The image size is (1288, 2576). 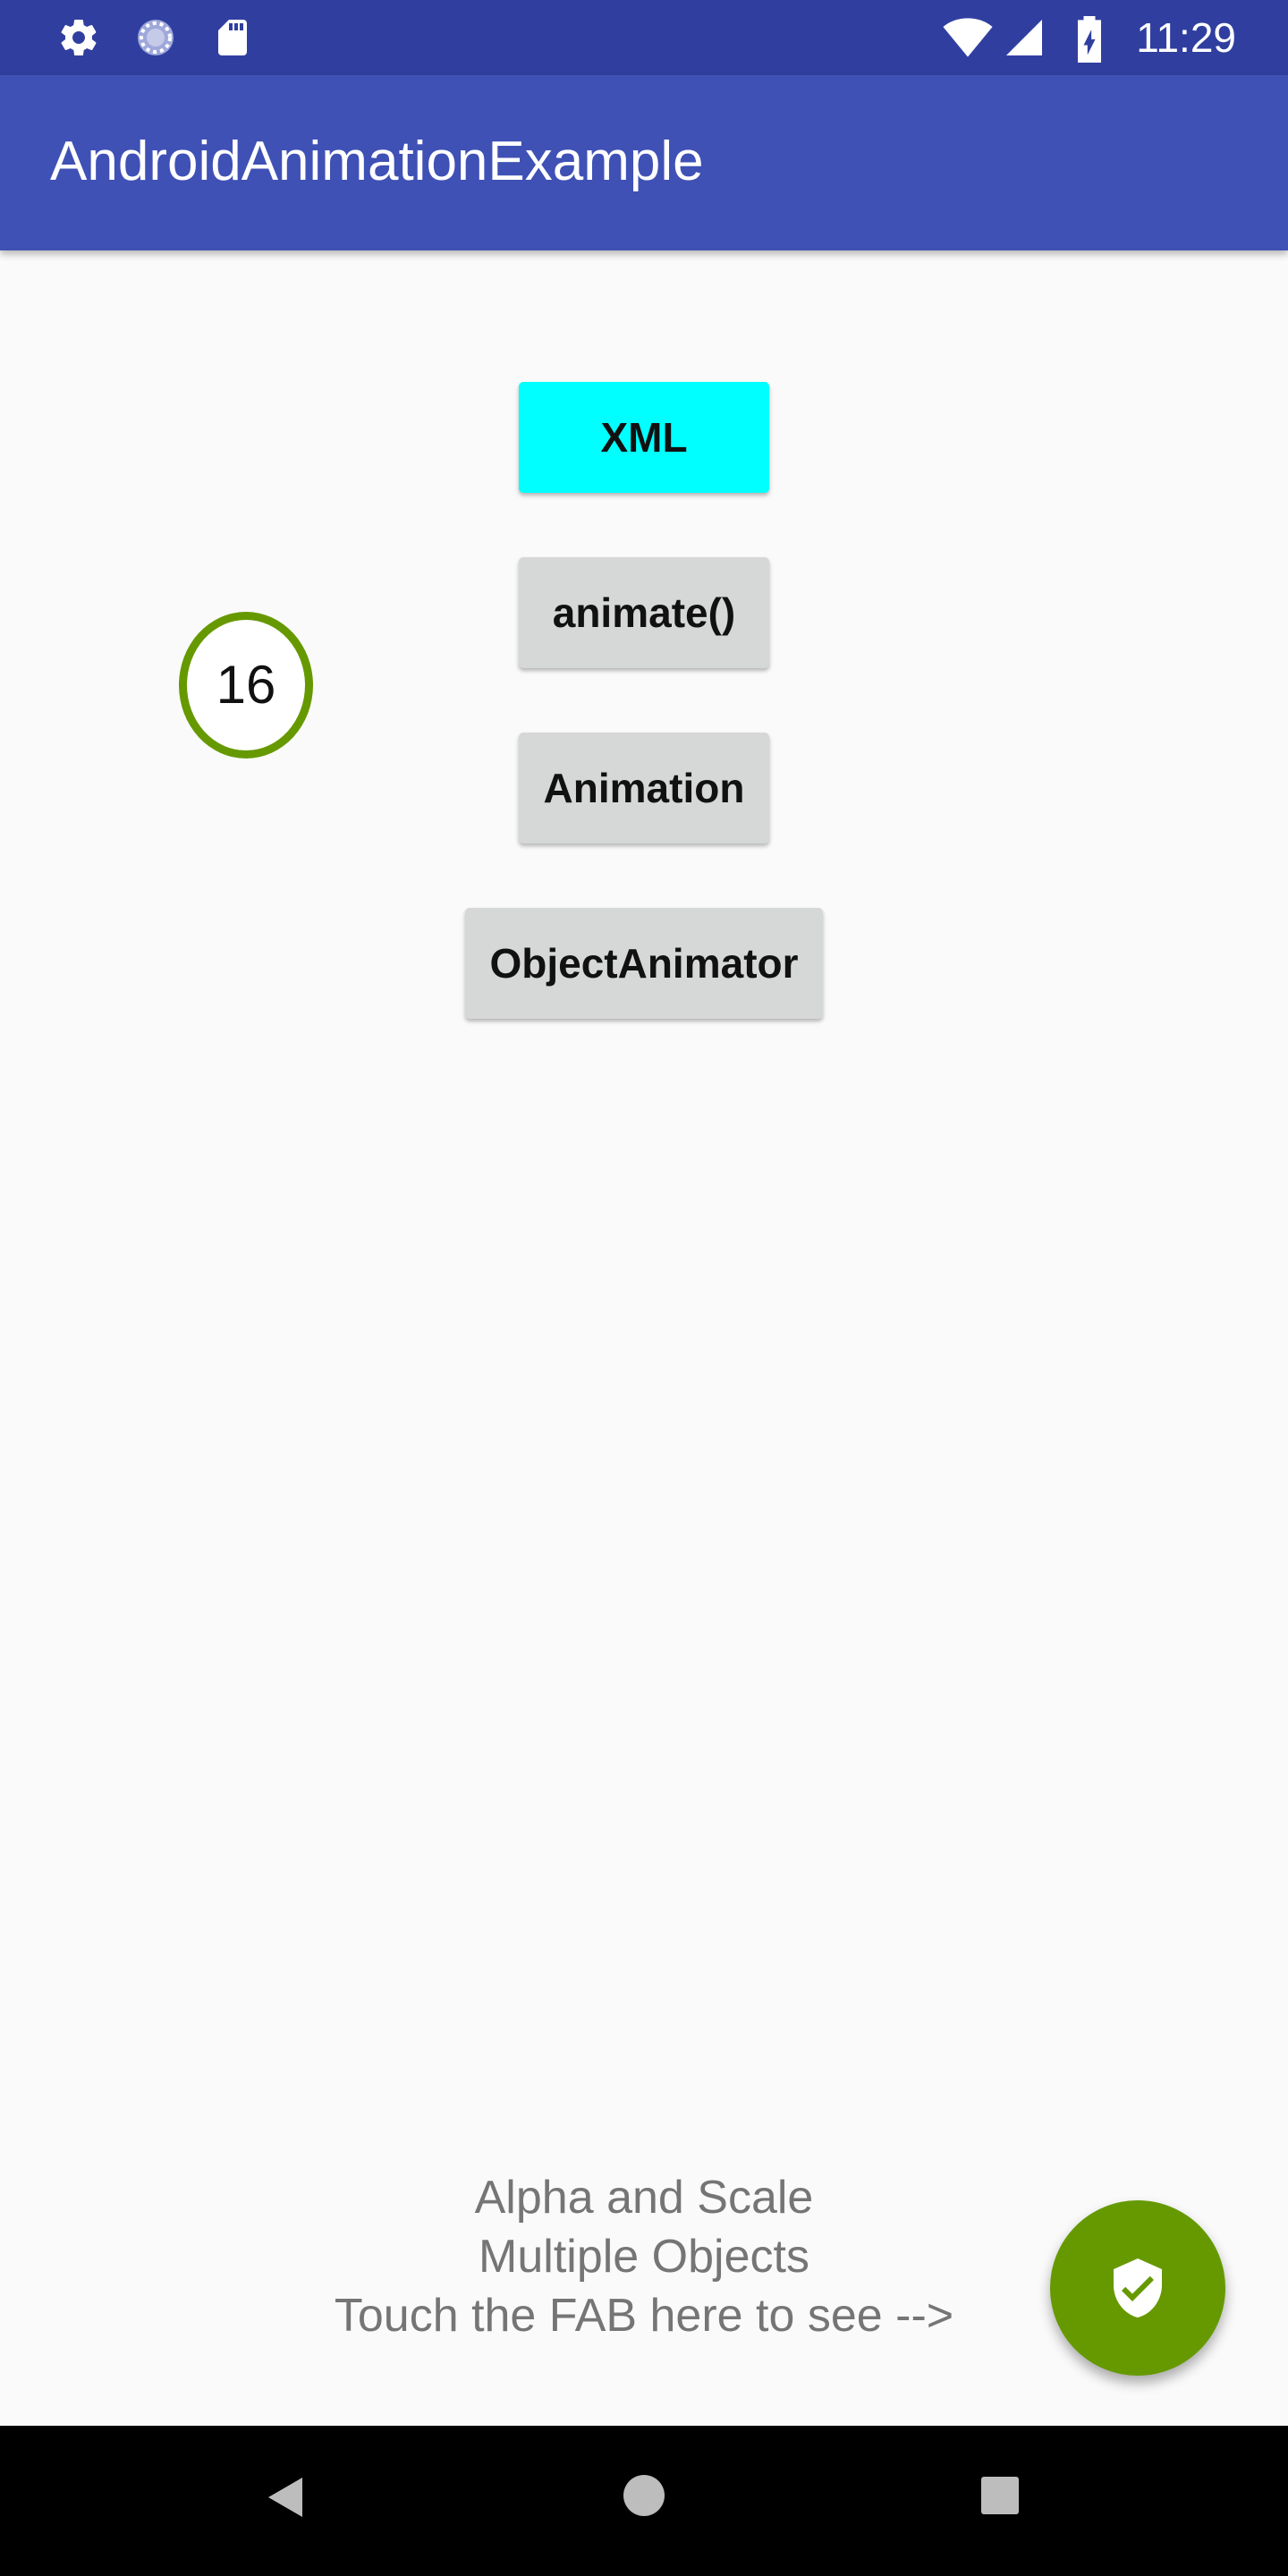 I want to click on xml-button: XML, so click(x=644, y=437).